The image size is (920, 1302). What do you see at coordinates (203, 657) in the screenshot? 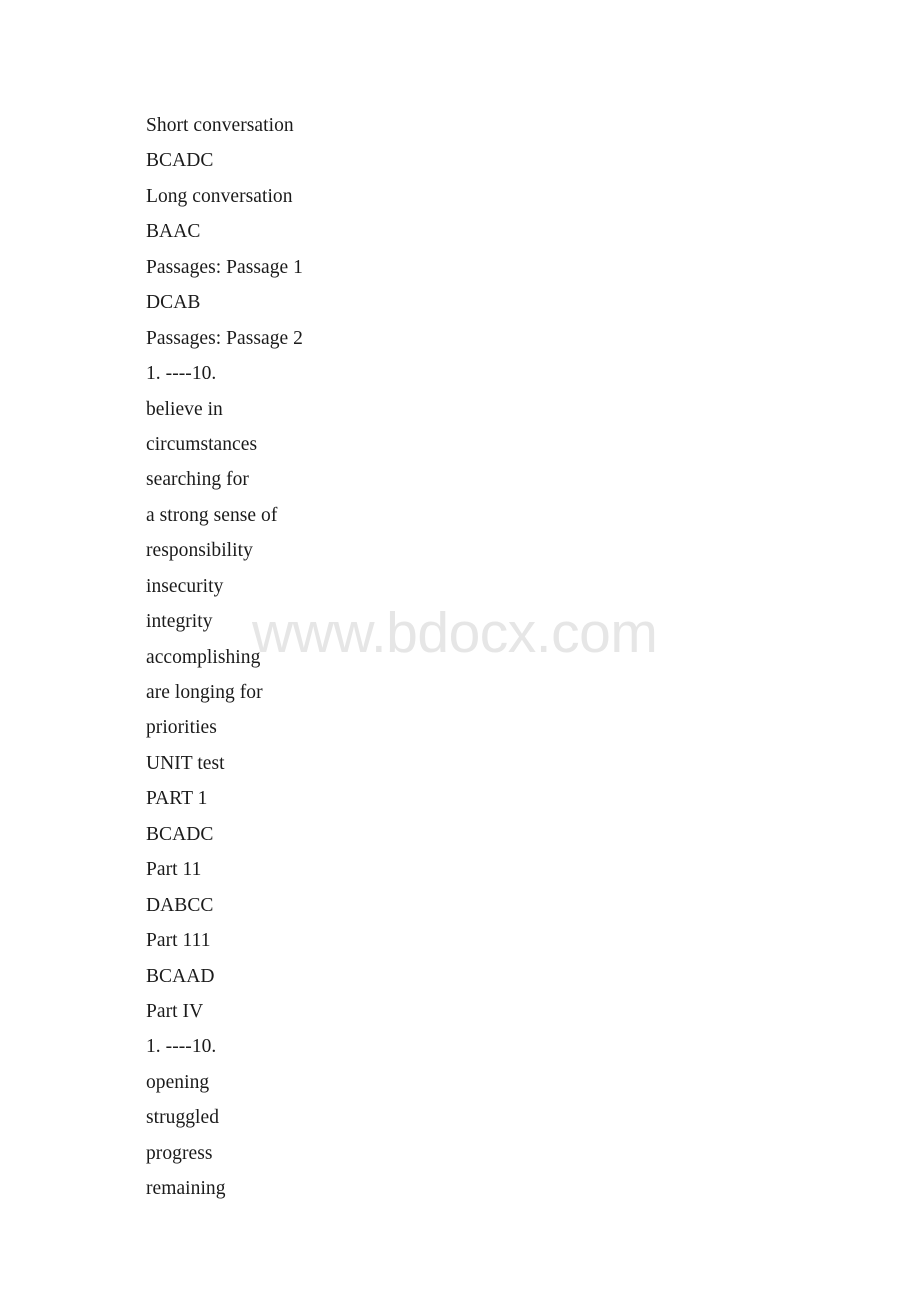
I see `document-line: accomplishing` at bounding box center [203, 657].